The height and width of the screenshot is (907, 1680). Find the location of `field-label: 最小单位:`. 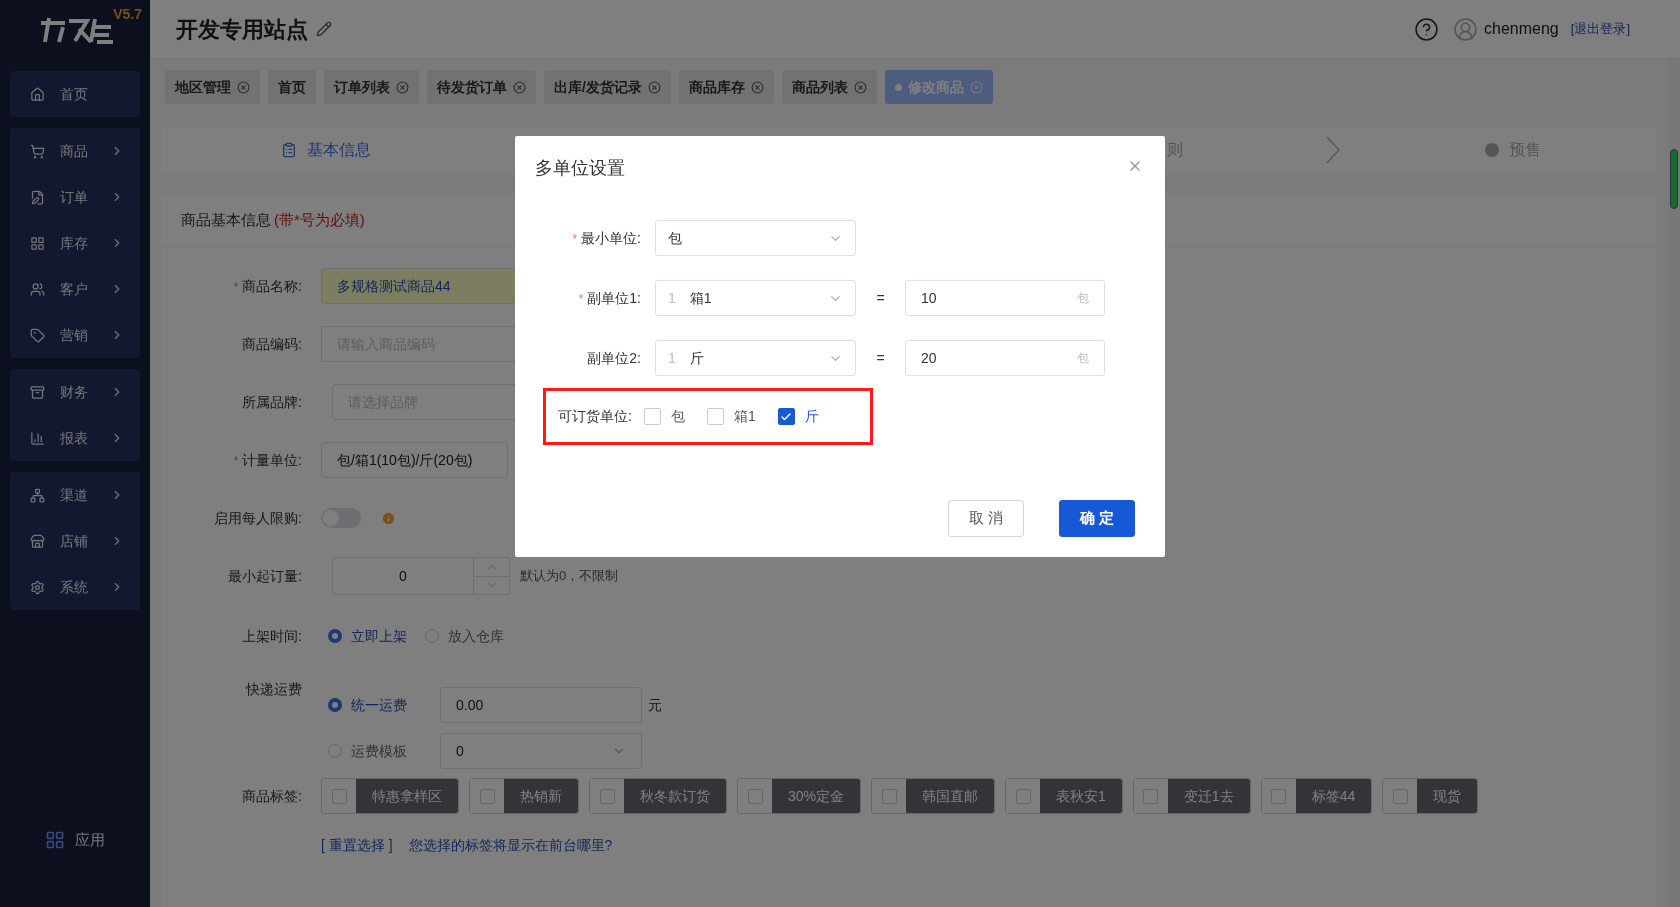

field-label: 最小单位: is located at coordinates (611, 237).